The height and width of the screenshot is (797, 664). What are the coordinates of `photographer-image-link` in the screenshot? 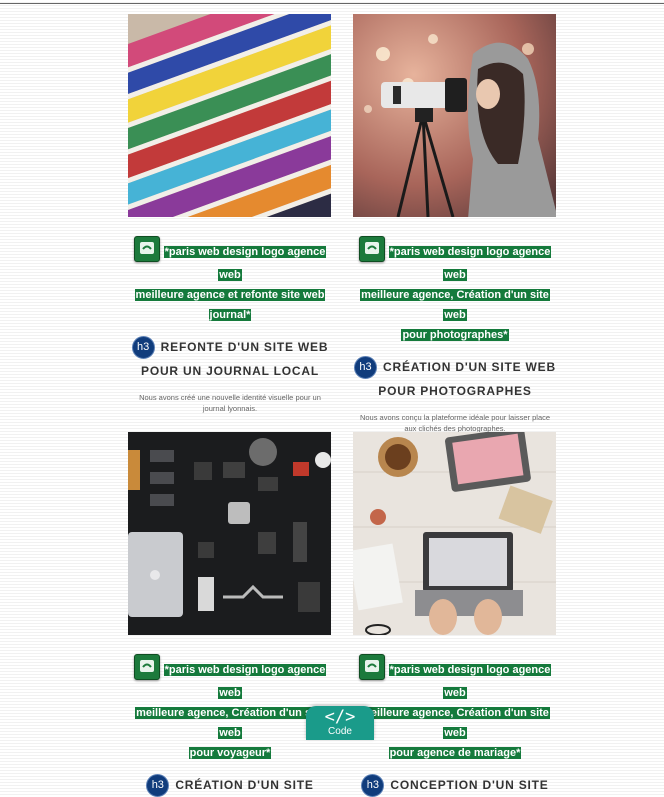 It's located at (454, 115).